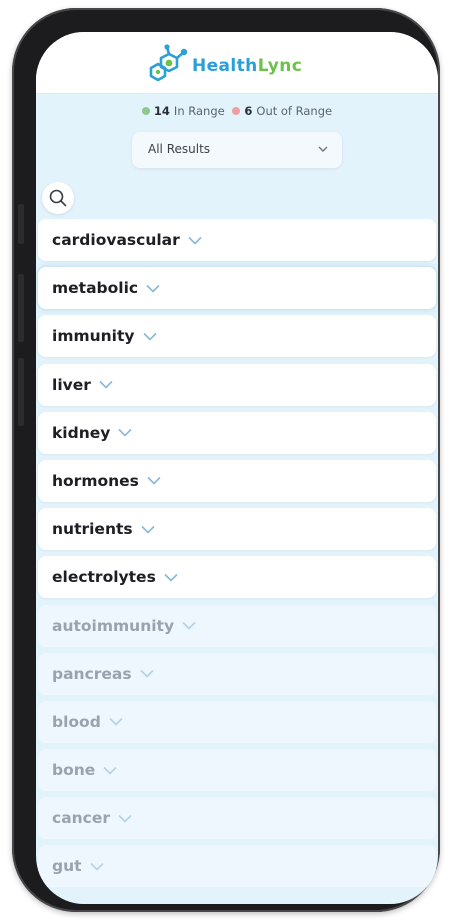 The height and width of the screenshot is (920, 450). What do you see at coordinates (237, 866) in the screenshot?
I see `category-gut: gut` at bounding box center [237, 866].